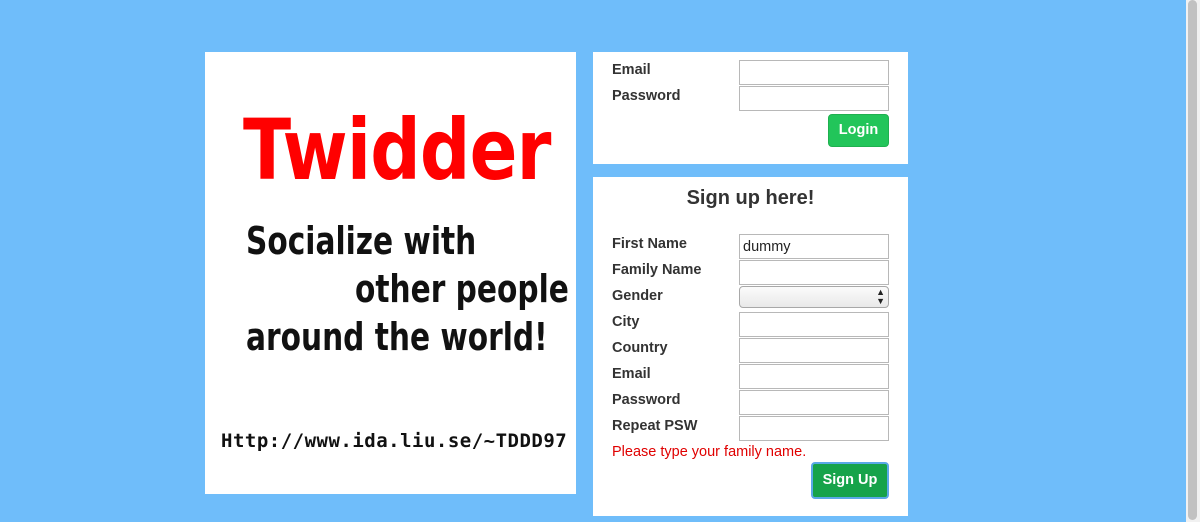 The image size is (1200, 522). I want to click on slogan-line-1: Socialize with, so click(361, 241).